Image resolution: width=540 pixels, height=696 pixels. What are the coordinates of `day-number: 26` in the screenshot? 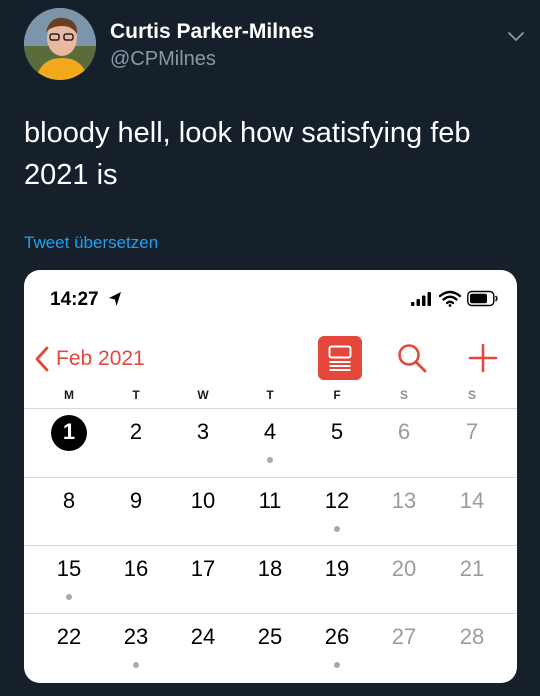 It's located at (337, 636).